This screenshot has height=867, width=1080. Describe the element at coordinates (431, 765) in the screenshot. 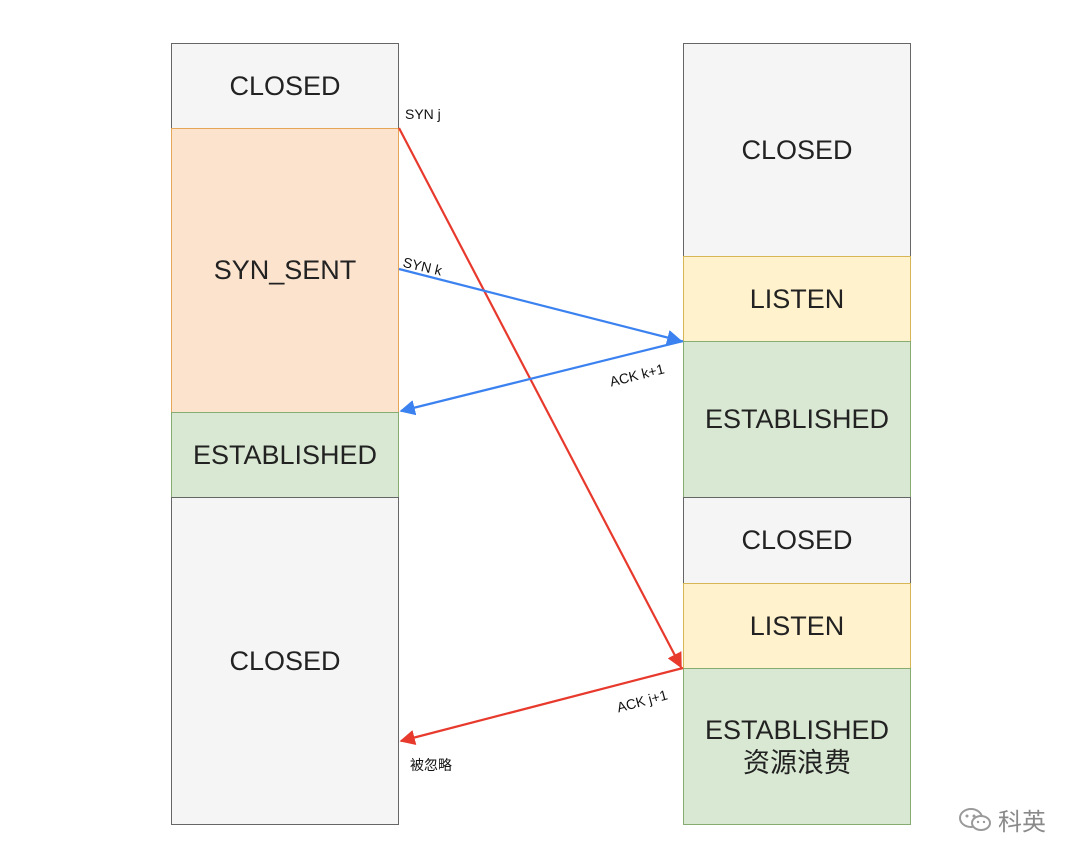

I see `ignored-label: 被忽略` at that location.